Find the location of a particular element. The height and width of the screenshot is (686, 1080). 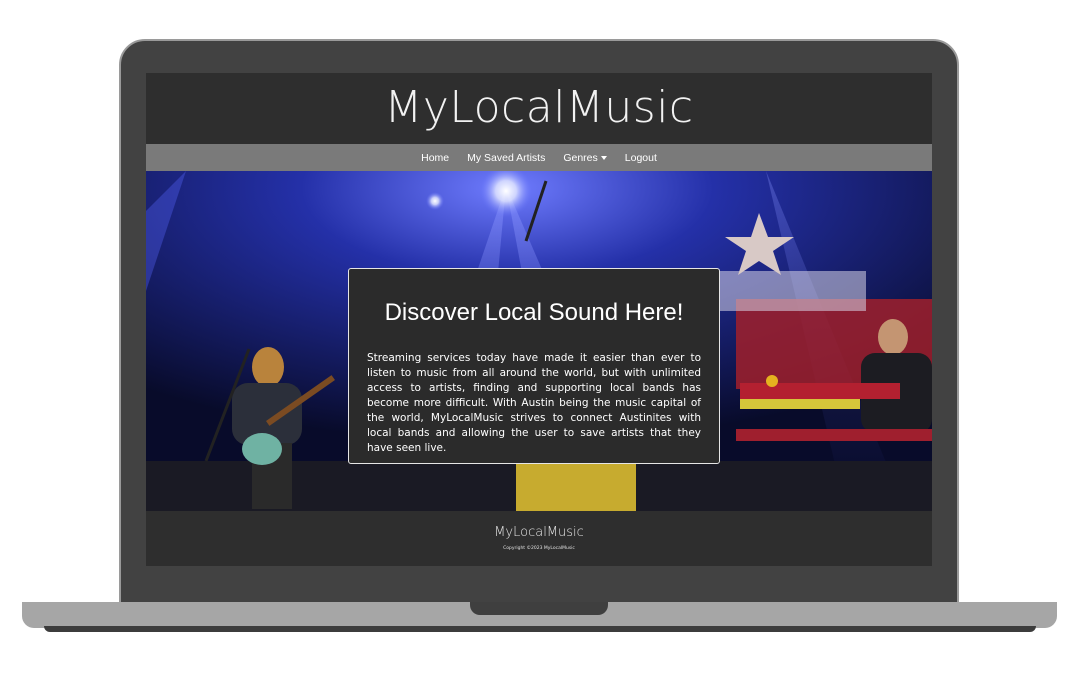

footer-title: MyLocalMusic is located at coordinates (539, 532).